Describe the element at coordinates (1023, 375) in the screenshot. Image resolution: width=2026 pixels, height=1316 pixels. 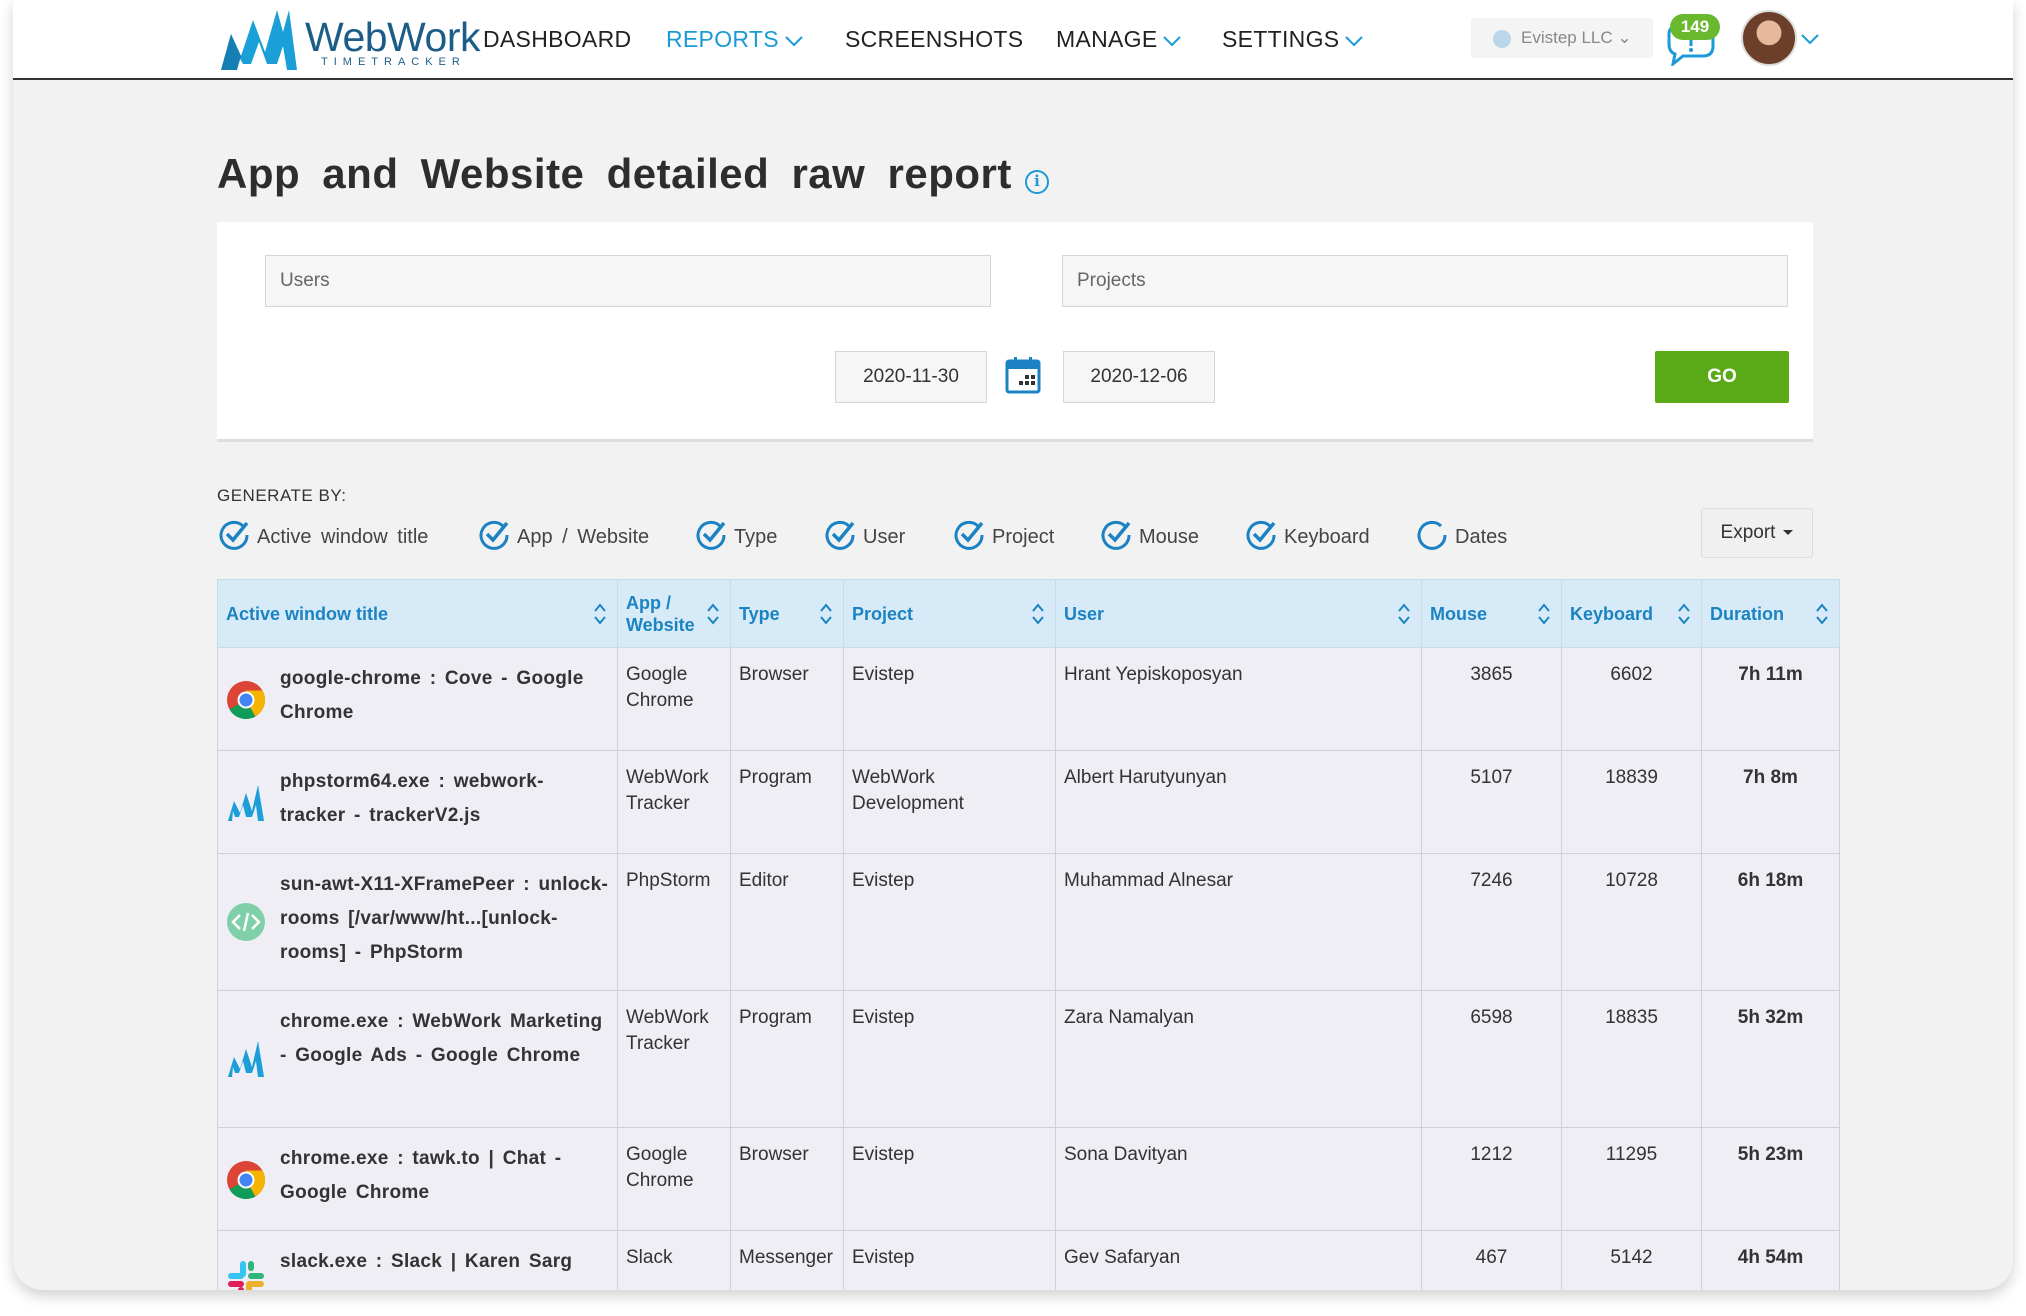
I see `calendar-icon` at that location.